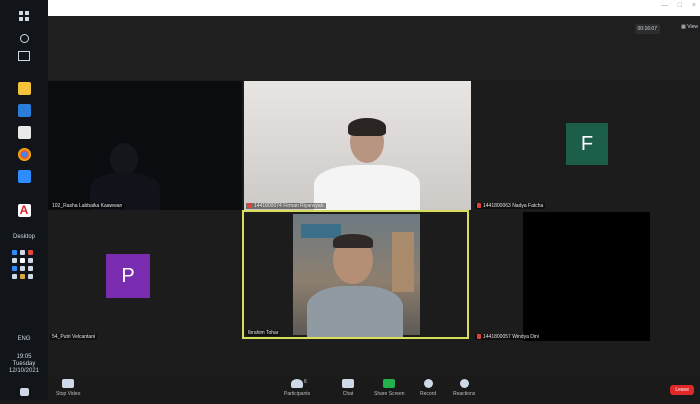 The width and height of the screenshot is (700, 404). Describe the element at coordinates (348, 383) in the screenshot. I see `chat-icon` at that location.